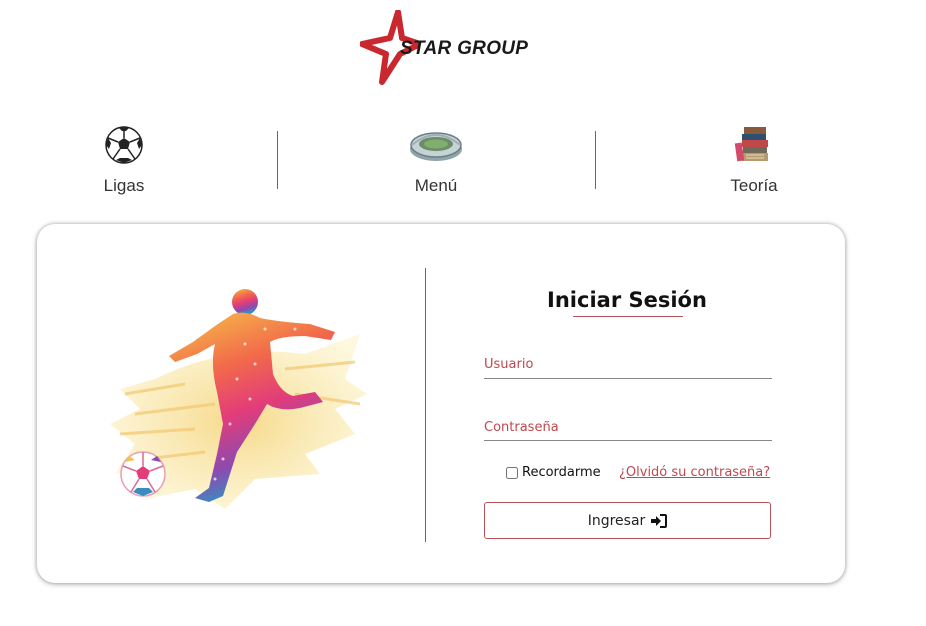 The height and width of the screenshot is (626, 926). What do you see at coordinates (616, 520) in the screenshot?
I see `login-button-label: Ingresar` at bounding box center [616, 520].